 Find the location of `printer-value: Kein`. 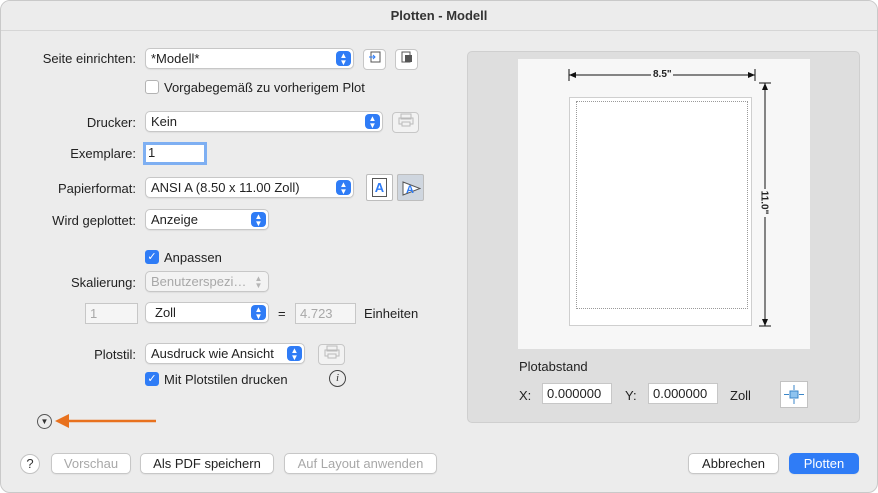

printer-value: Kein is located at coordinates (164, 121).